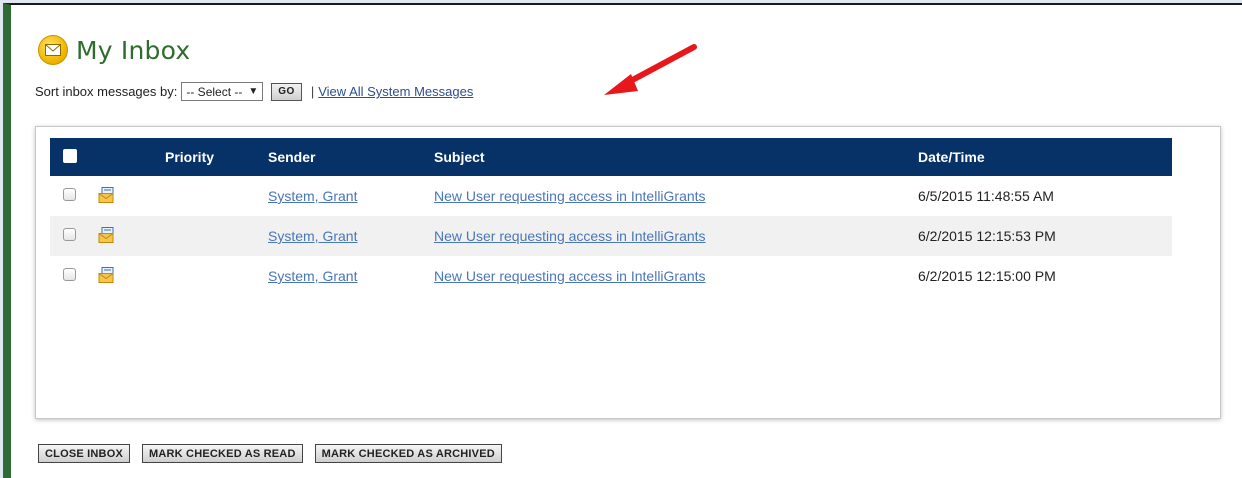  I want to click on sender-column-header: Sender, so click(351, 157).